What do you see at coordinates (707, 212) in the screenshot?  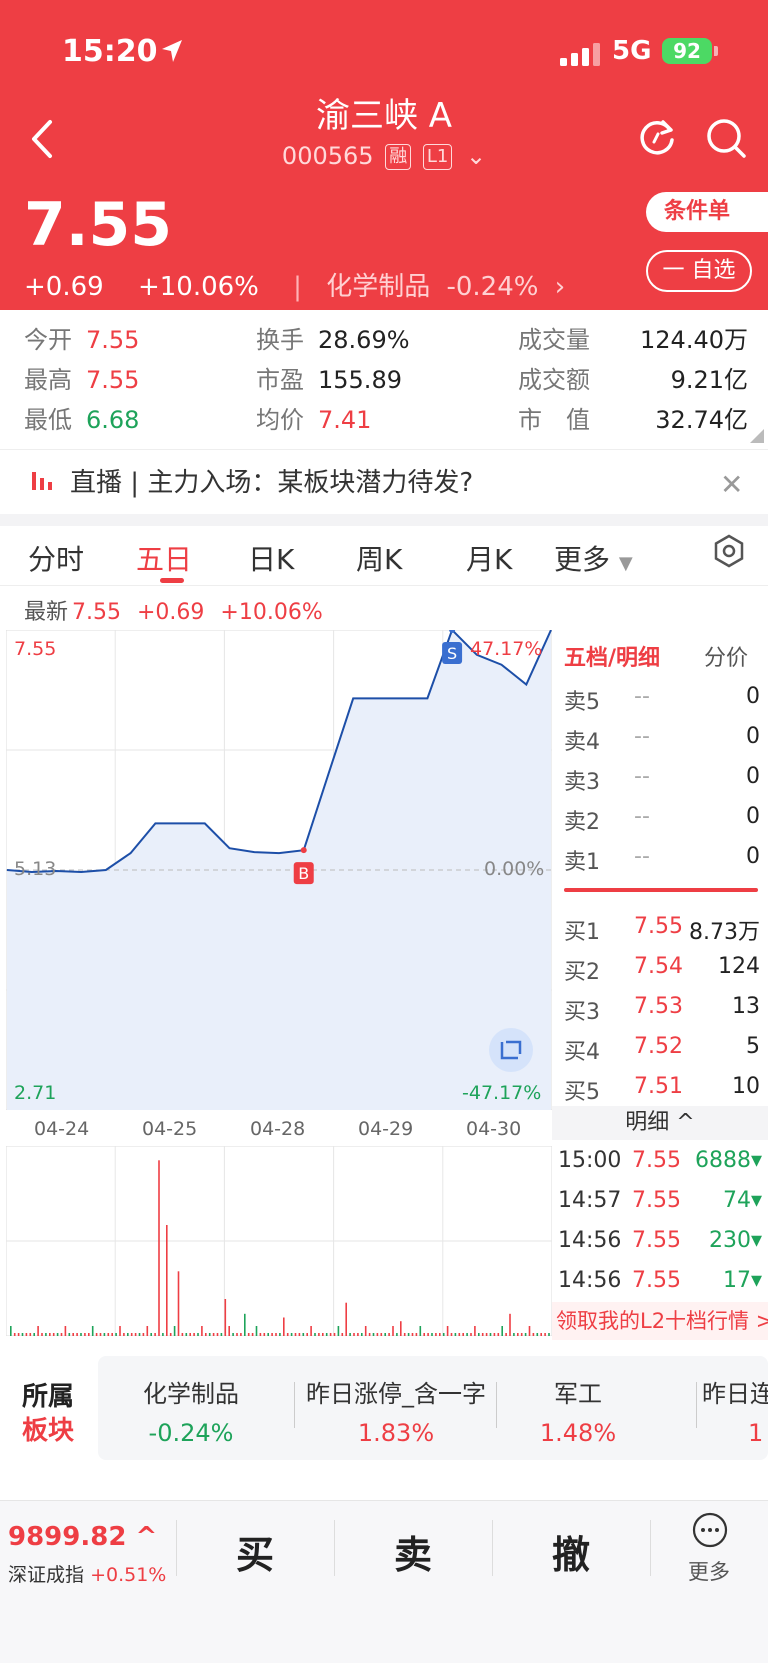 I see `condition-order-button: 条件单` at bounding box center [707, 212].